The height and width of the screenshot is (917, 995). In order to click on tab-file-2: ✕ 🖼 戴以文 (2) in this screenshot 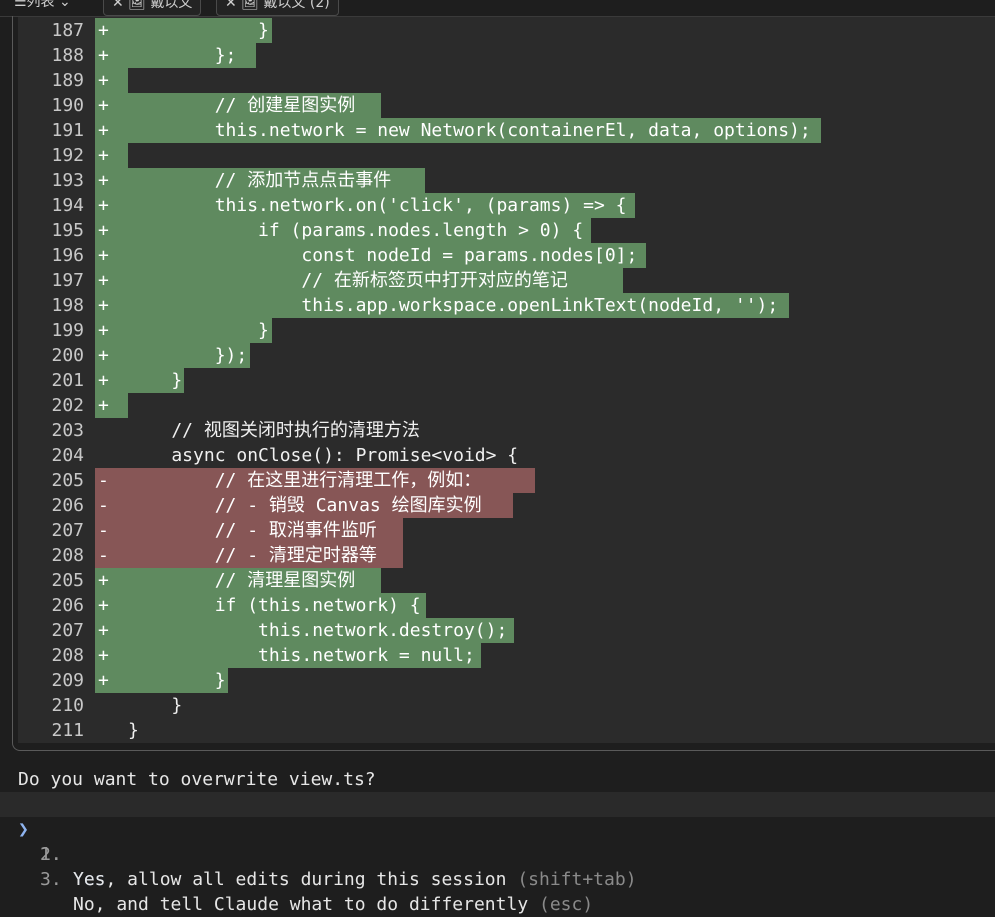, I will do `click(277, 8)`.